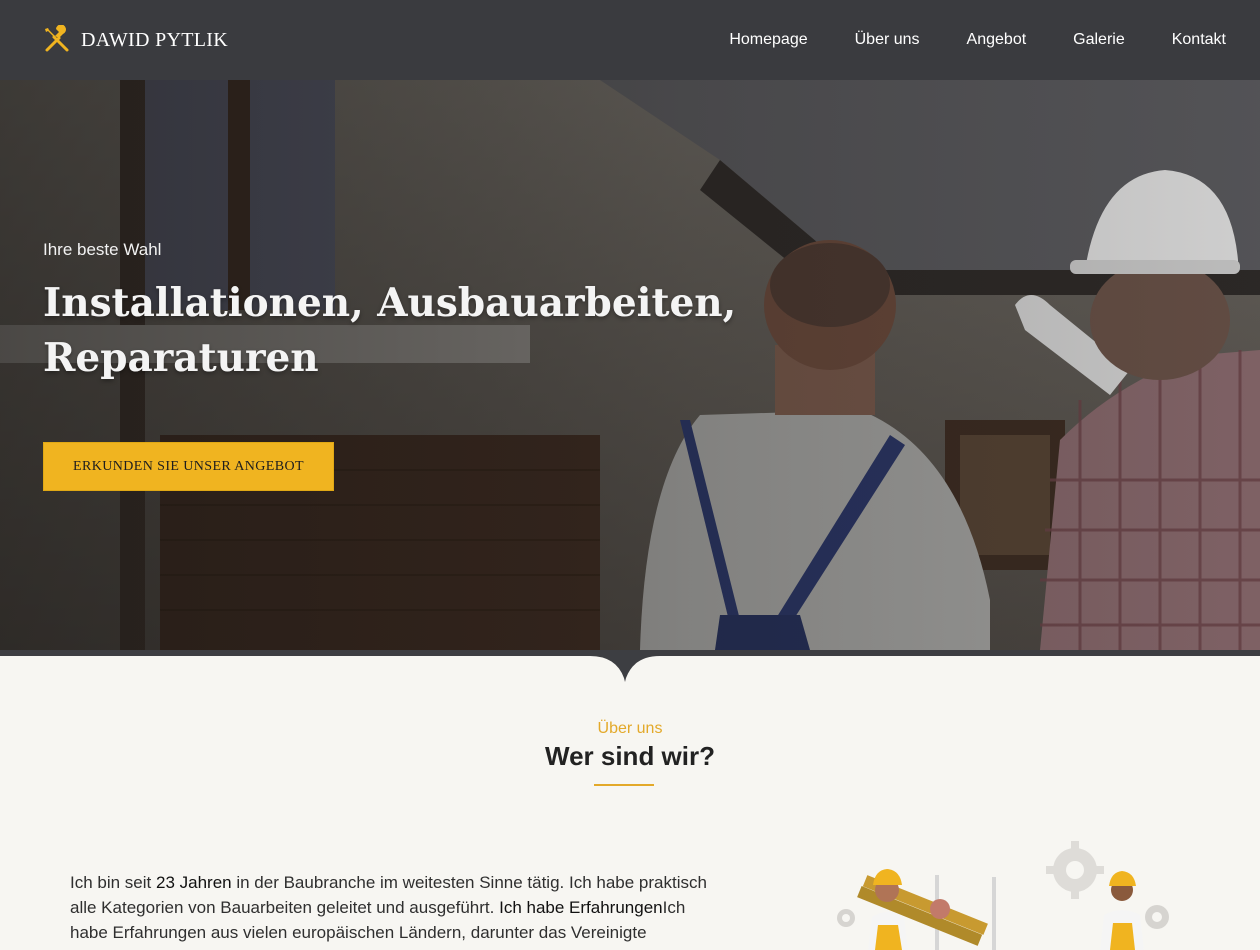 This screenshot has height=950, width=1260. Describe the element at coordinates (630, 756) in the screenshot. I see `about-title: Wer sind wir?` at that location.